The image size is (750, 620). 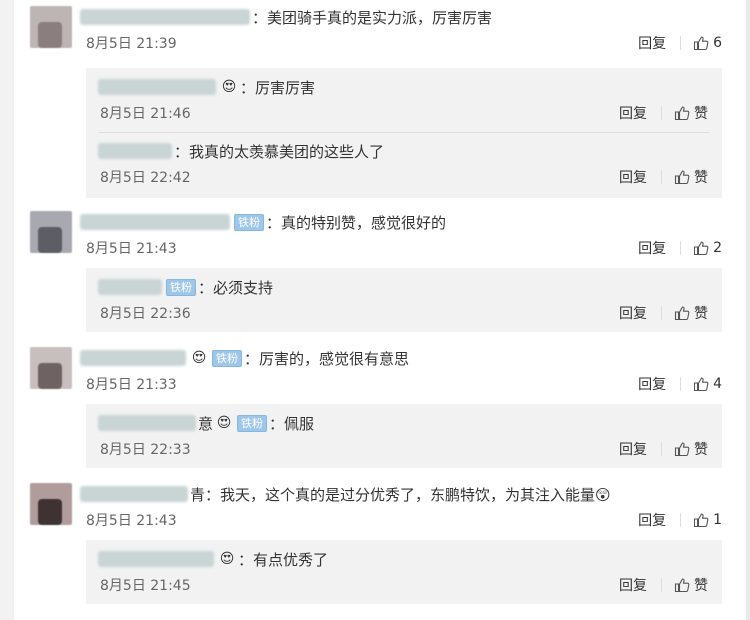 I want to click on like-count: 4, so click(x=717, y=384).